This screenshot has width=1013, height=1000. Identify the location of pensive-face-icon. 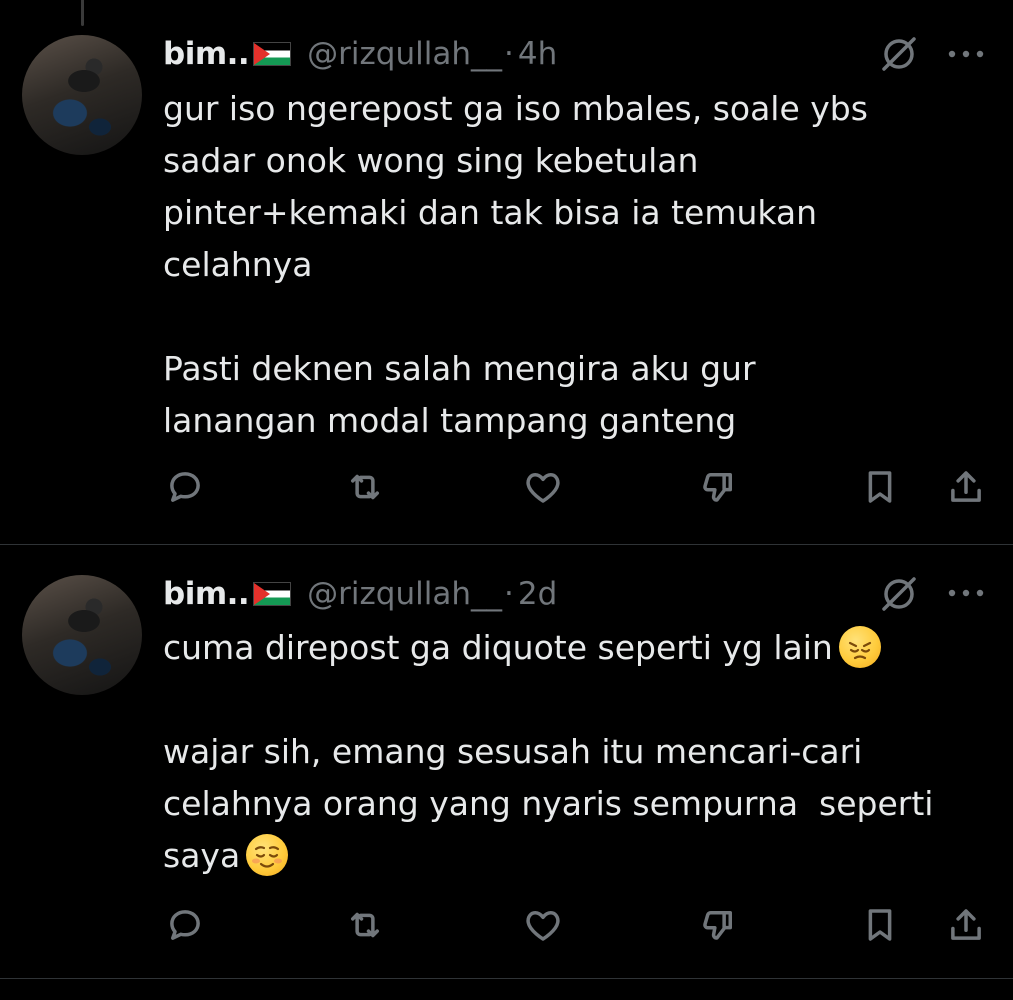
(859, 647).